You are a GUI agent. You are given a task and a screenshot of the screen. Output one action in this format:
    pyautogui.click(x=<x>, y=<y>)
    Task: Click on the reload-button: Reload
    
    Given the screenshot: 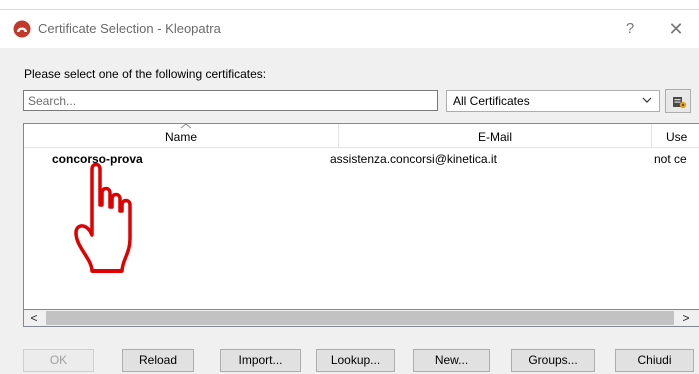 What is the action you would take?
    pyautogui.click(x=158, y=360)
    